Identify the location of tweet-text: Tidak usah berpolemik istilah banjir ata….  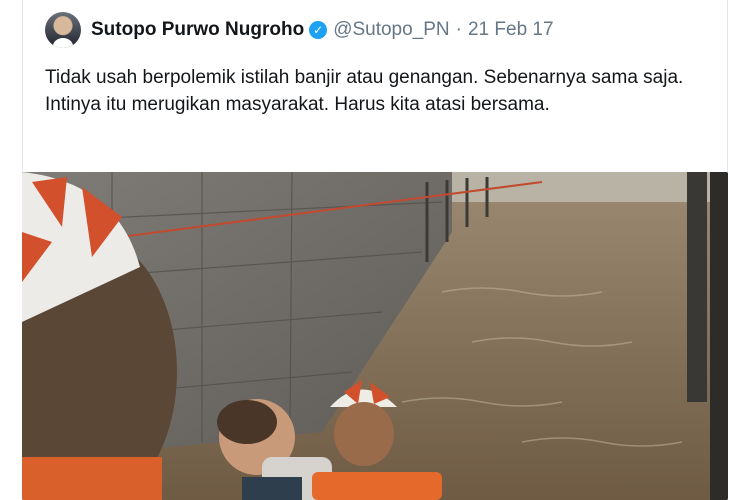
(364, 91).